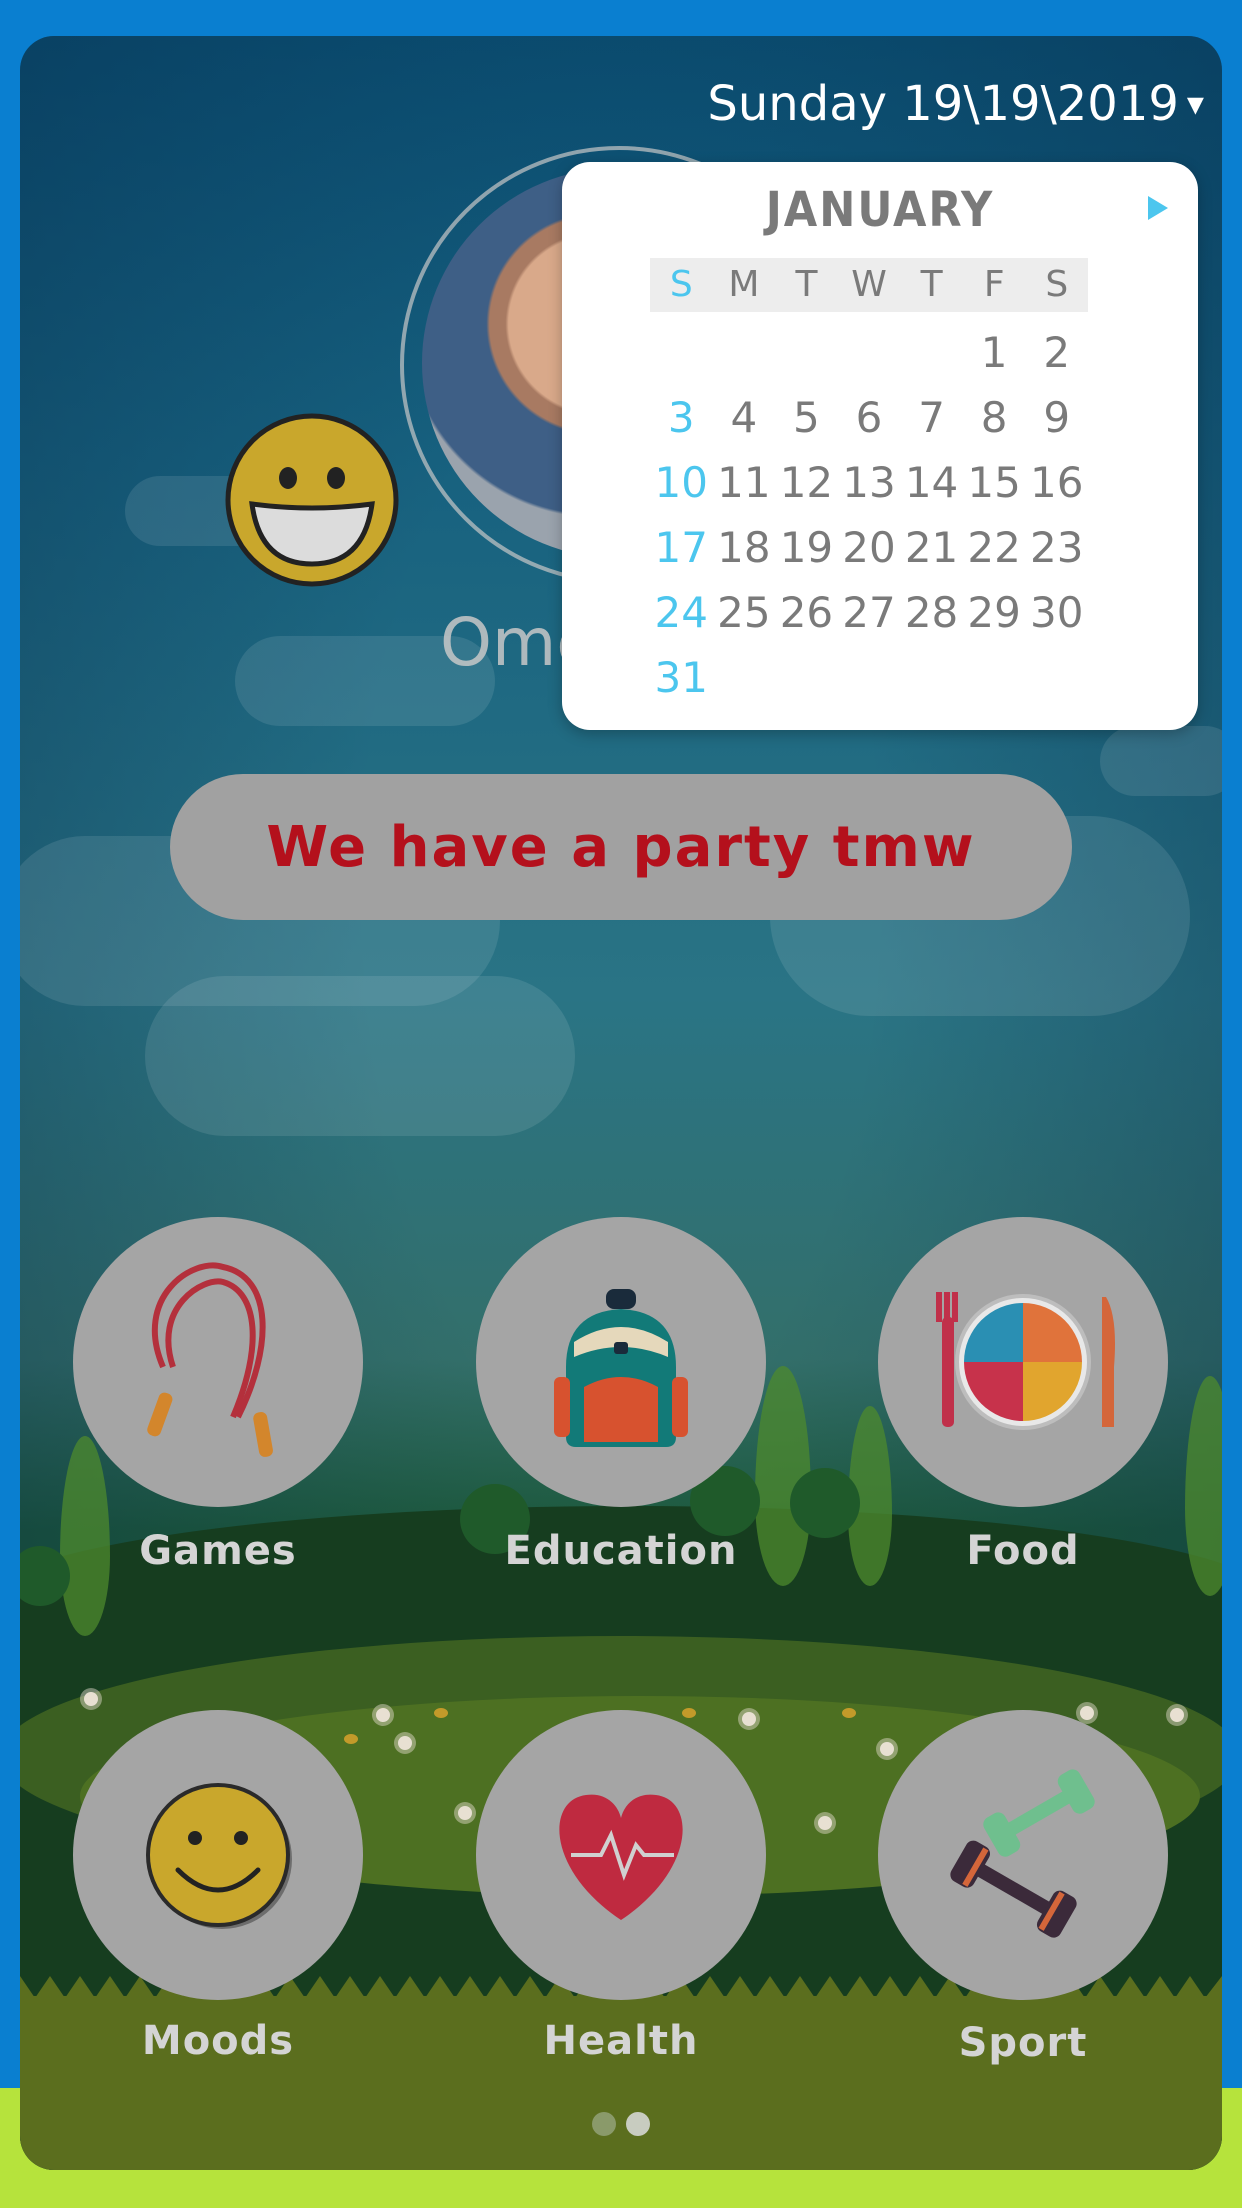 Image resolution: width=1242 pixels, height=2208 pixels. What do you see at coordinates (621, 2041) in the screenshot?
I see `health-label: Health` at bounding box center [621, 2041].